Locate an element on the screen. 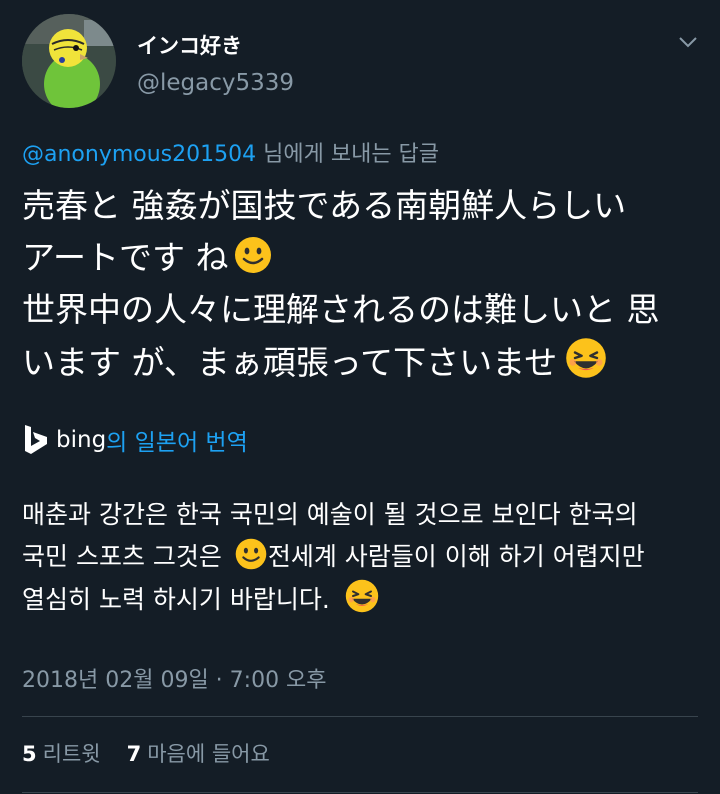 Image resolution: width=720 pixels, height=794 pixels. retweets-count: 5 is located at coordinates (29, 754).